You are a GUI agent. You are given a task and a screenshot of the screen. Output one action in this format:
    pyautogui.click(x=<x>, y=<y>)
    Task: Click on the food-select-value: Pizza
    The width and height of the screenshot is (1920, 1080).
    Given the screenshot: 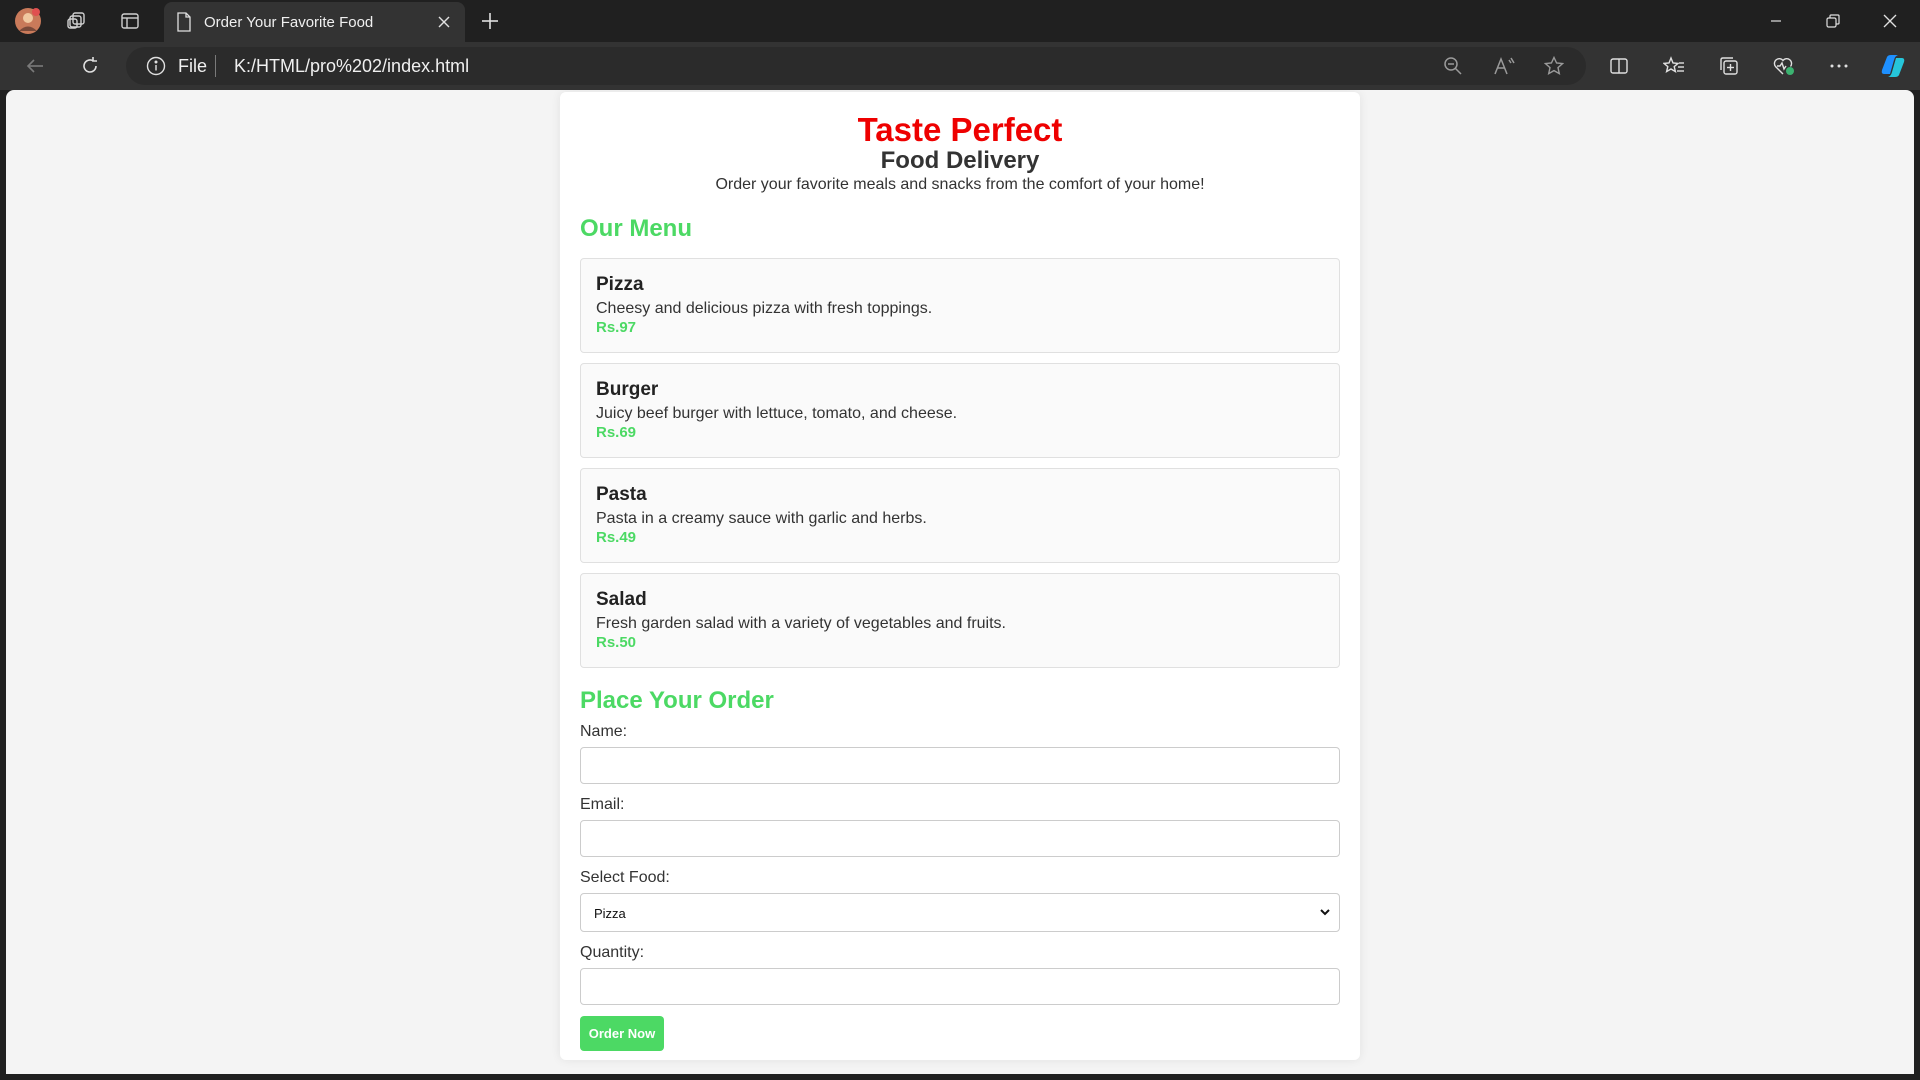 What is the action you would take?
    pyautogui.click(x=610, y=913)
    